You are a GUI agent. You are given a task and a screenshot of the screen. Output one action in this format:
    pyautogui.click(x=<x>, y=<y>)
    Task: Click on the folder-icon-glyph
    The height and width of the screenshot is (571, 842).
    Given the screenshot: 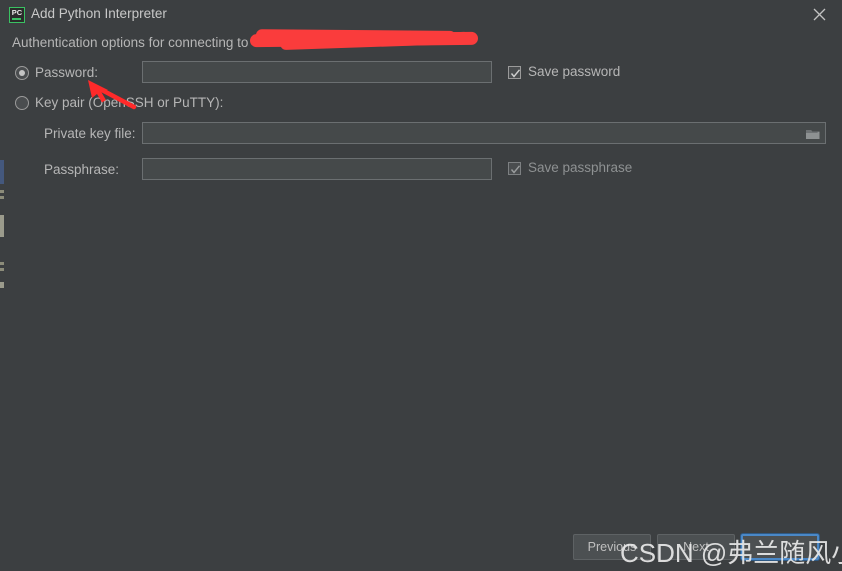 What is the action you would take?
    pyautogui.click(x=813, y=134)
    